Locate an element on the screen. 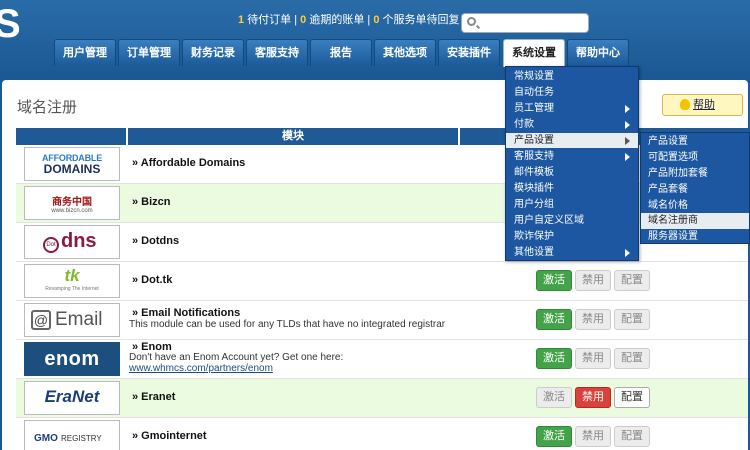 The width and height of the screenshot is (750, 450). email-logo: @ Email is located at coordinates (72, 320).